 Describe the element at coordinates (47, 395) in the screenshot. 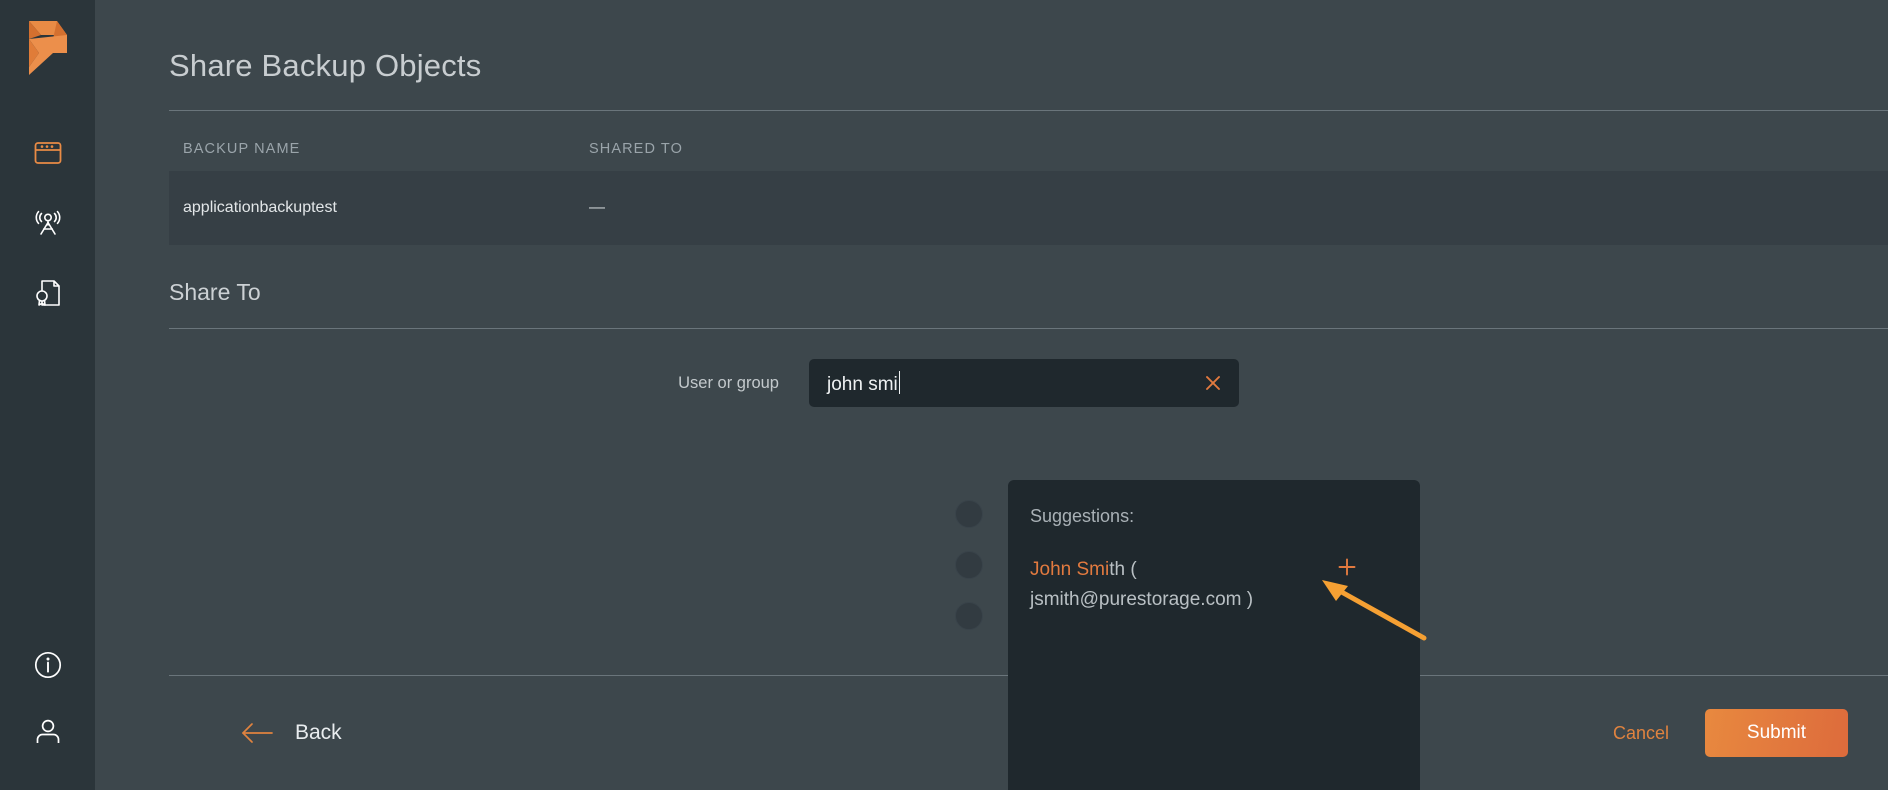

I see `left-nav-sidebar` at that location.